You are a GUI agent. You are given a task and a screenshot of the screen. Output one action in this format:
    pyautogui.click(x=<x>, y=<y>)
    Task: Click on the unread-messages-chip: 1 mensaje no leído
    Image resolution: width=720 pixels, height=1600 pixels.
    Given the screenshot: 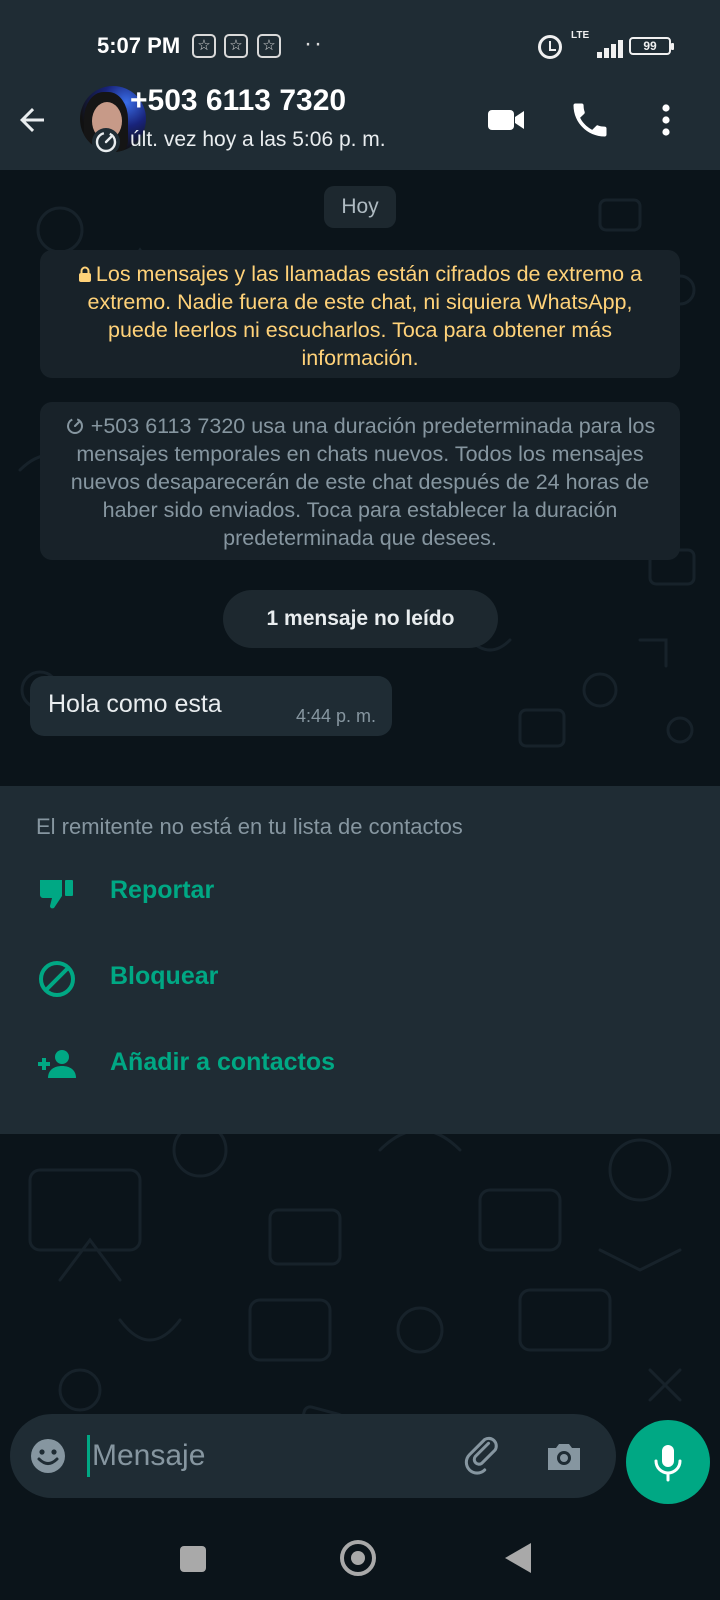 What is the action you would take?
    pyautogui.click(x=360, y=619)
    